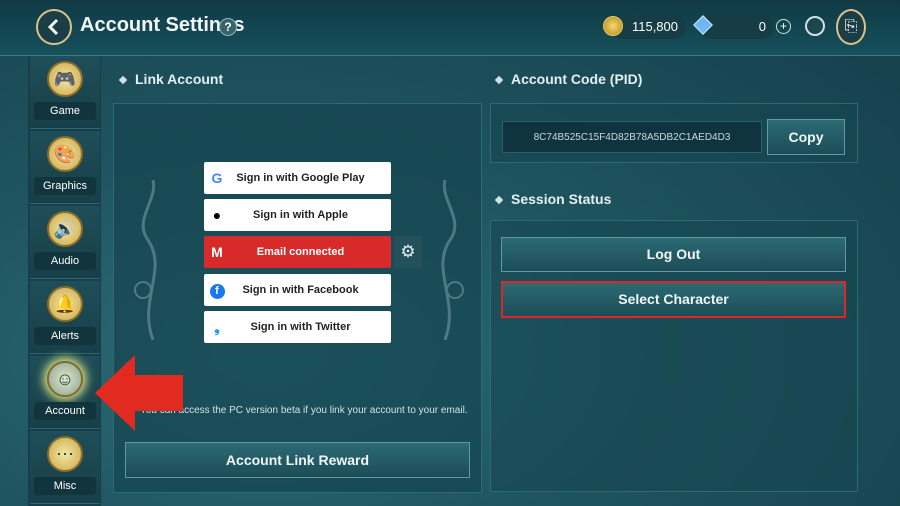 Image resolution: width=900 pixels, height=506 pixels. Describe the element at coordinates (217, 326) in the screenshot. I see `twitter-icon: ❟` at that location.